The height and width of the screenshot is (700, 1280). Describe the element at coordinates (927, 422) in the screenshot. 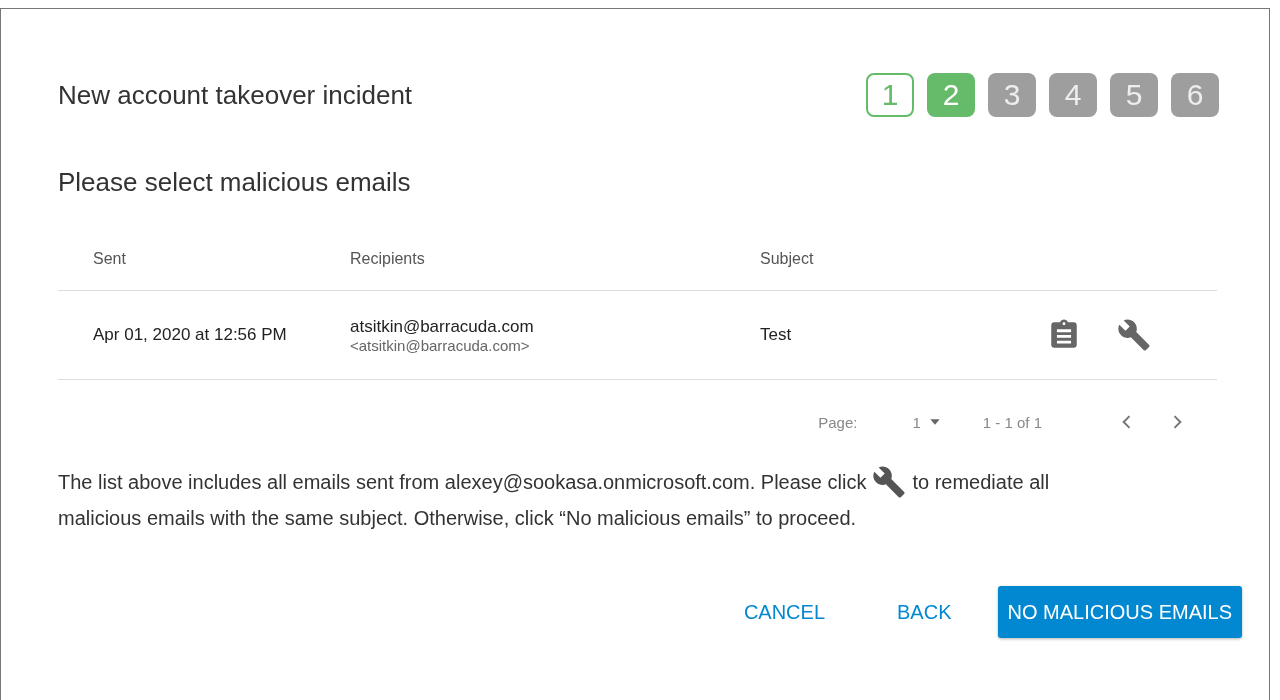

I see `page-select: 1` at that location.